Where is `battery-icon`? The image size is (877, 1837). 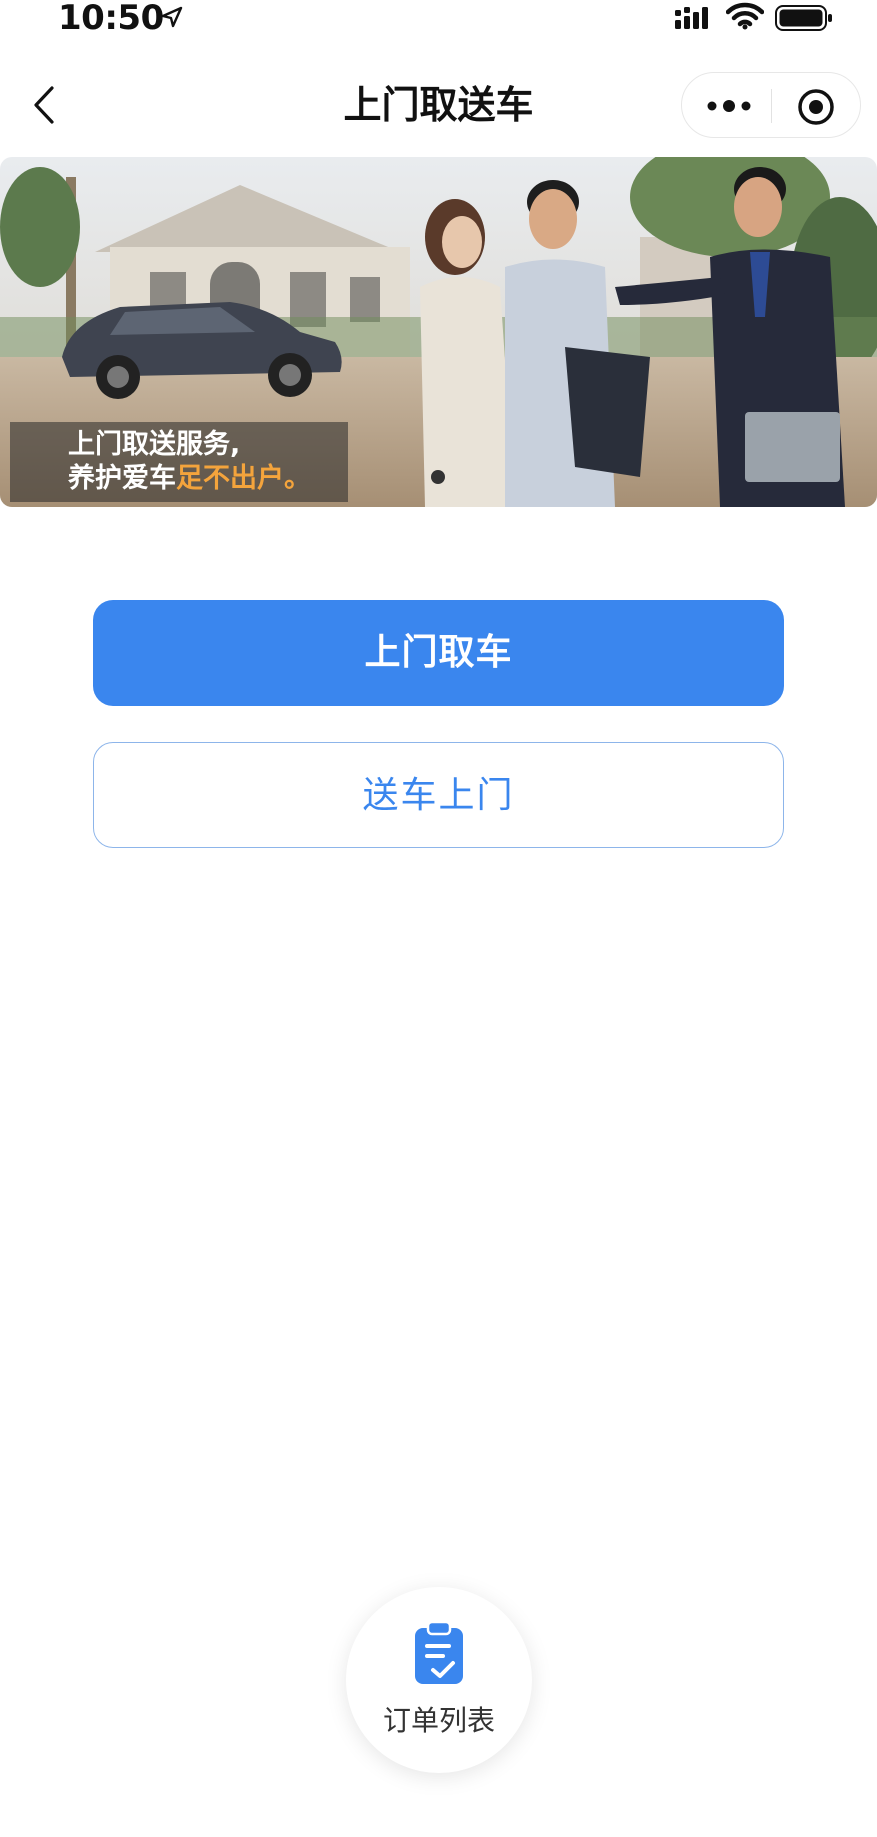 battery-icon is located at coordinates (803, 18).